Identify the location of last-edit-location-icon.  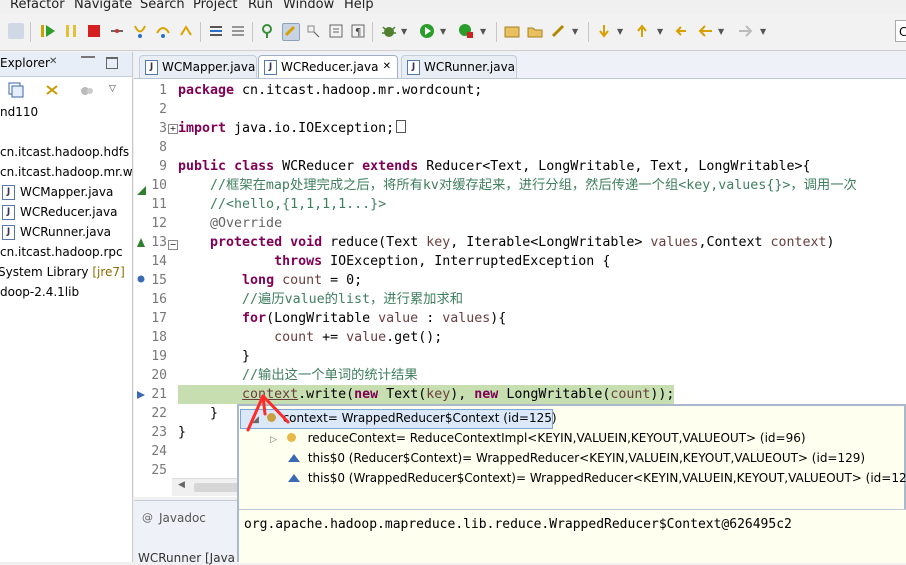
(683, 31).